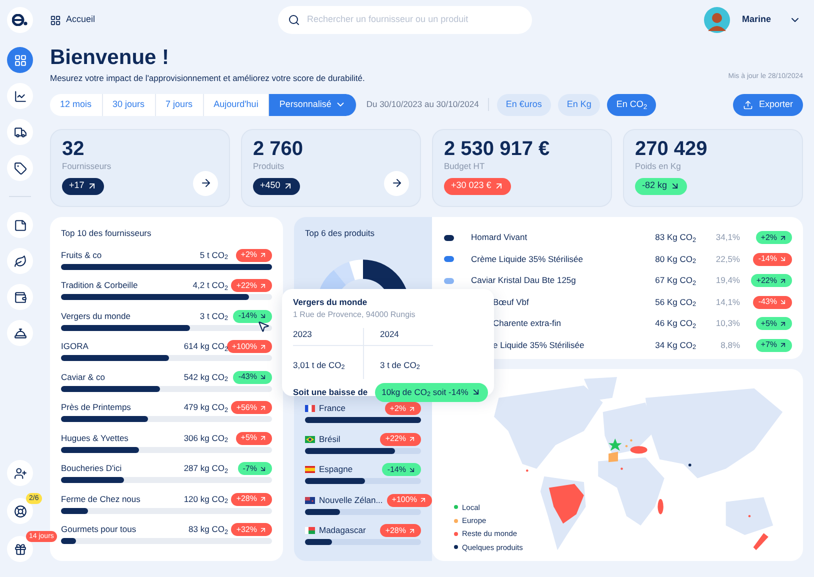  Describe the element at coordinates (110, 58) in the screenshot. I see `page-title: Bienvenue !` at that location.